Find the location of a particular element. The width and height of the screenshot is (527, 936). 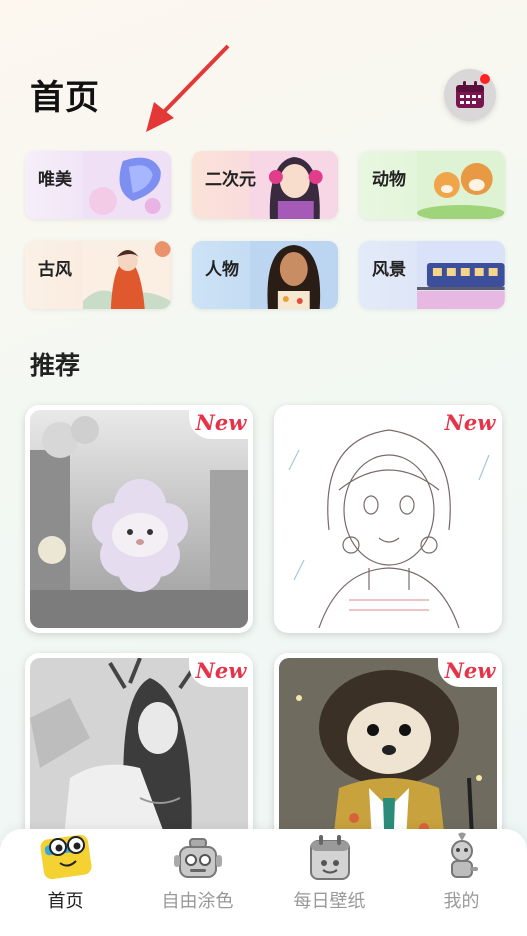

category-fengjing: 风景 is located at coordinates (432, 275).